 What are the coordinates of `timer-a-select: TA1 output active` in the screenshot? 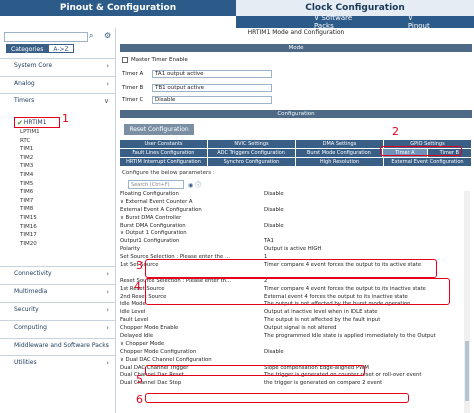 It's located at (212, 74).